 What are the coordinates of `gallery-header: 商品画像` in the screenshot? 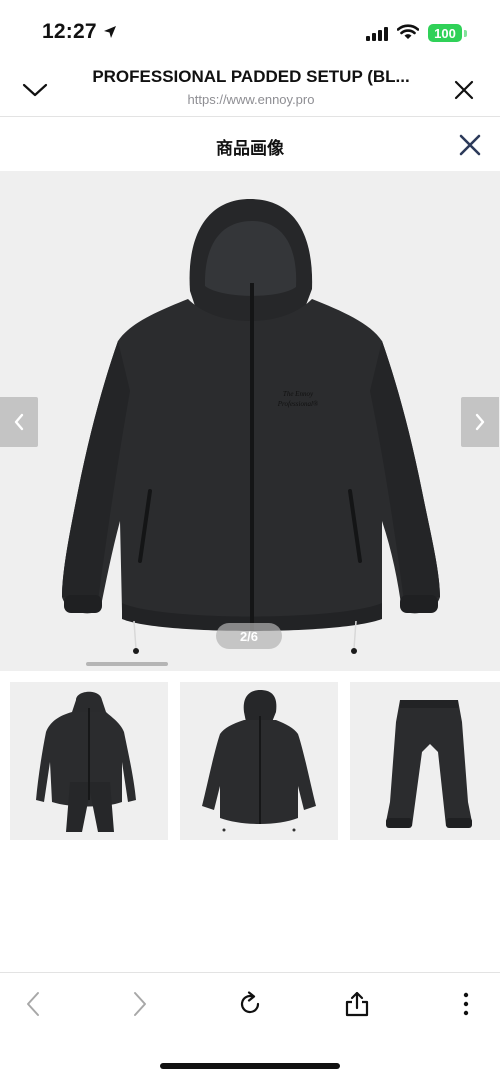 It's located at (250, 144).